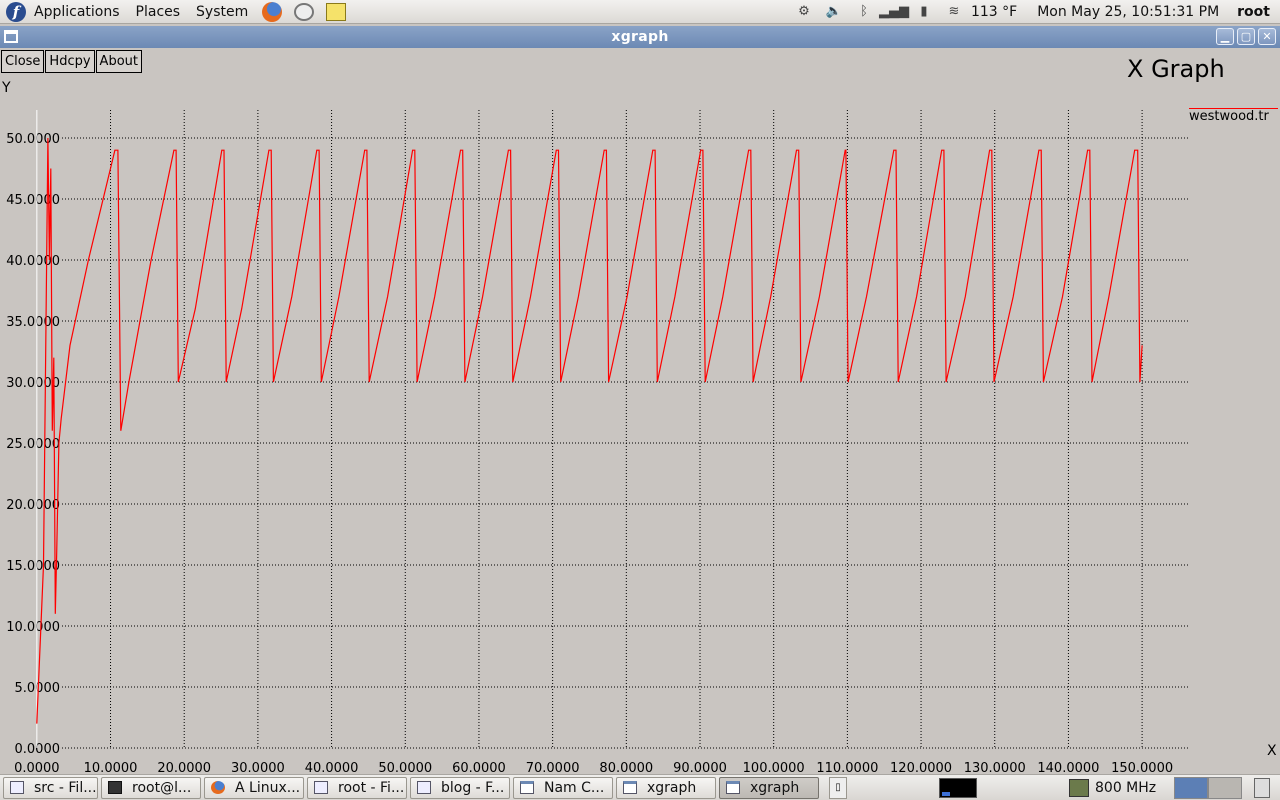  I want to click on system-menu: System, so click(222, 12).